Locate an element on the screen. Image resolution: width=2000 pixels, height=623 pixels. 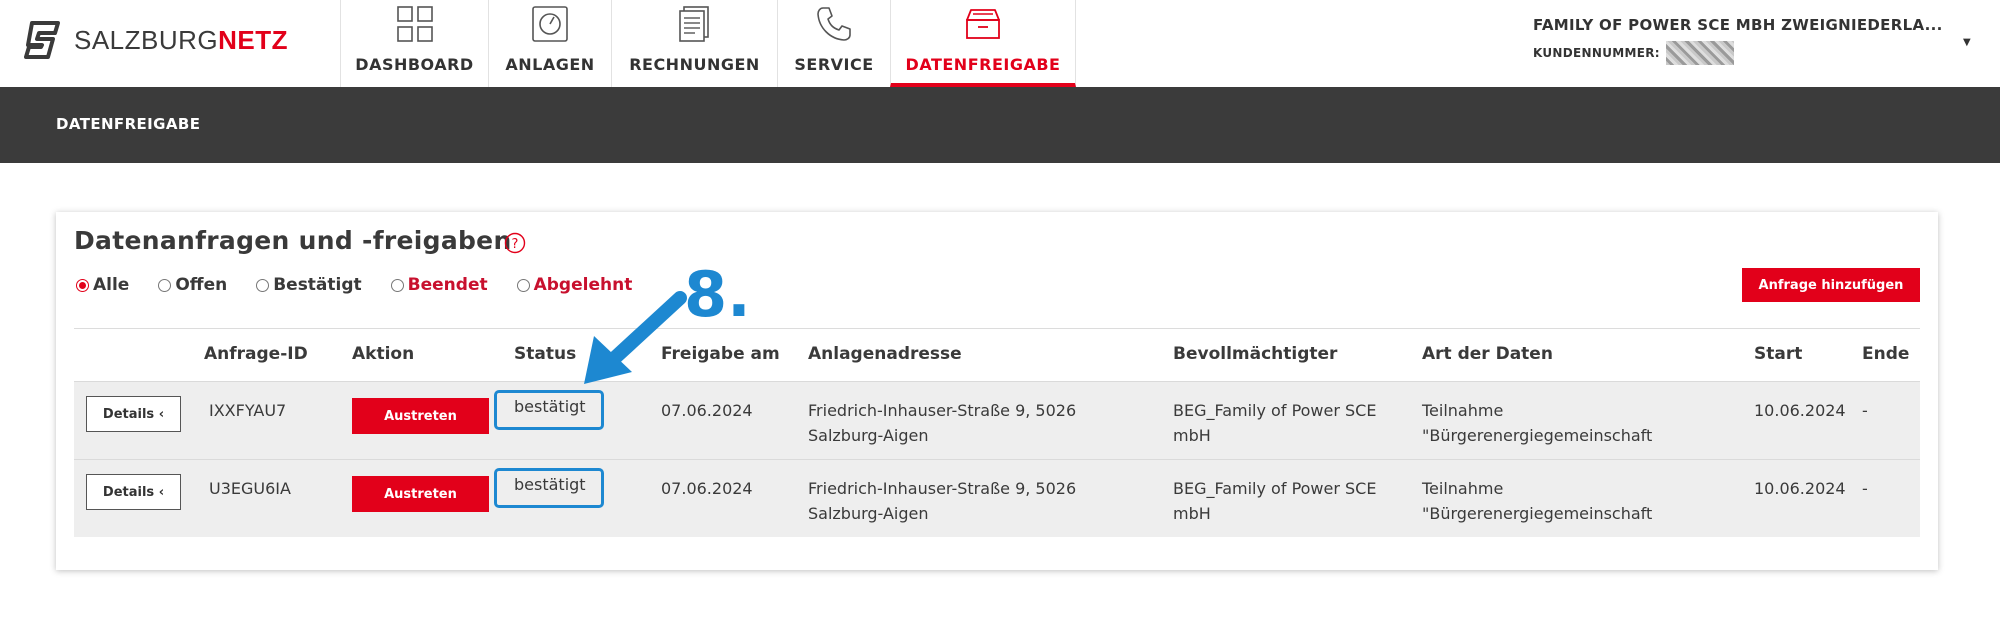
nav-anlagen: ANLAGEN is located at coordinates (549, 43).